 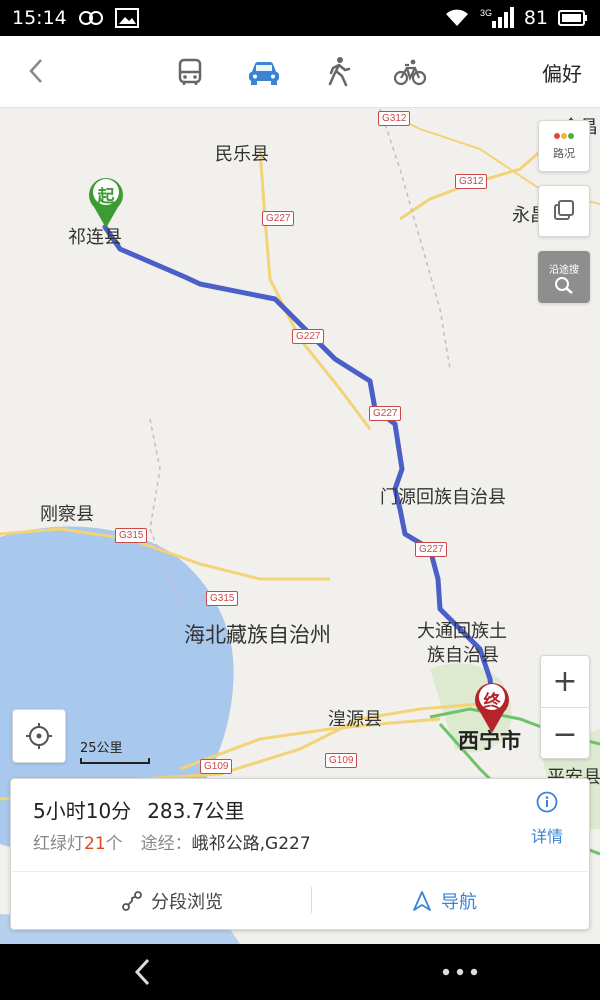 What do you see at coordinates (300, 972) in the screenshot?
I see `system-nav-bar` at bounding box center [300, 972].